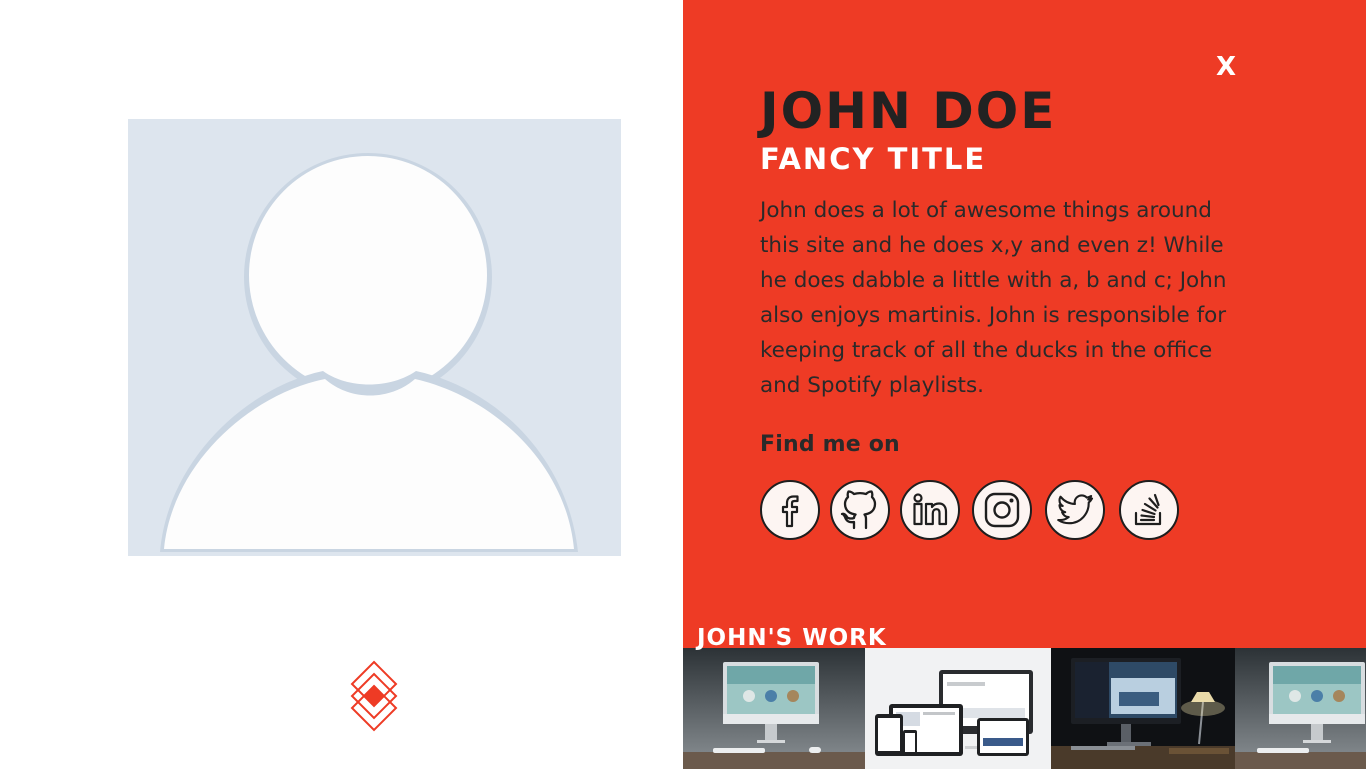 This screenshot has width=1366, height=769. I want to click on facebook-link, so click(790, 510).